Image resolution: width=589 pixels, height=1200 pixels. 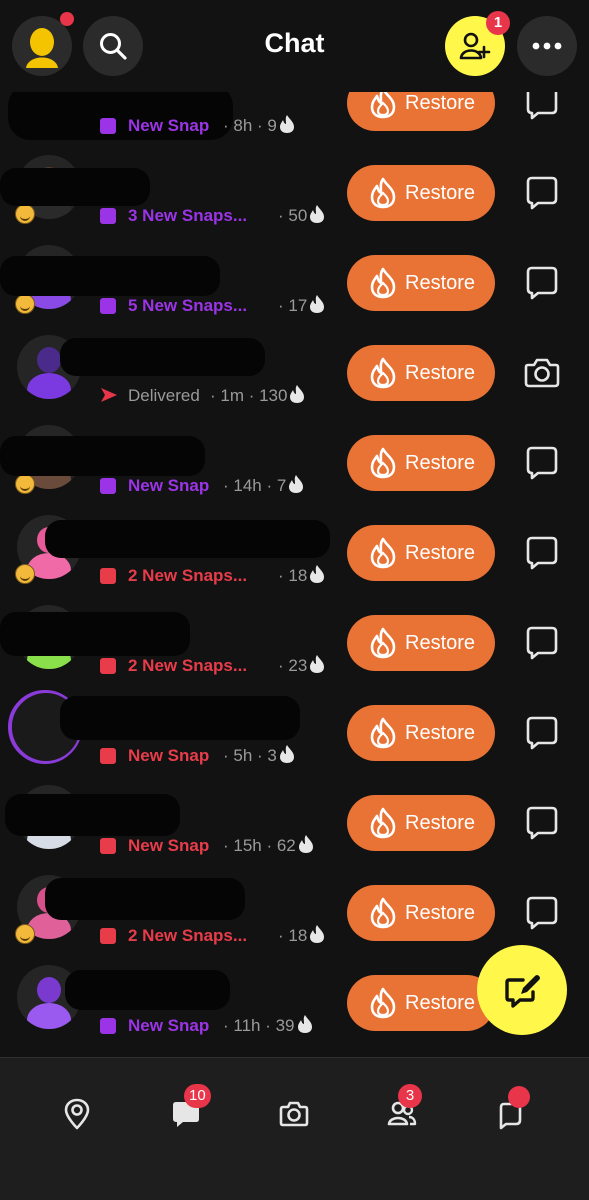 I want to click on chat-row: New Snap · 5h · 3 Restore, so click(x=294, y=733).